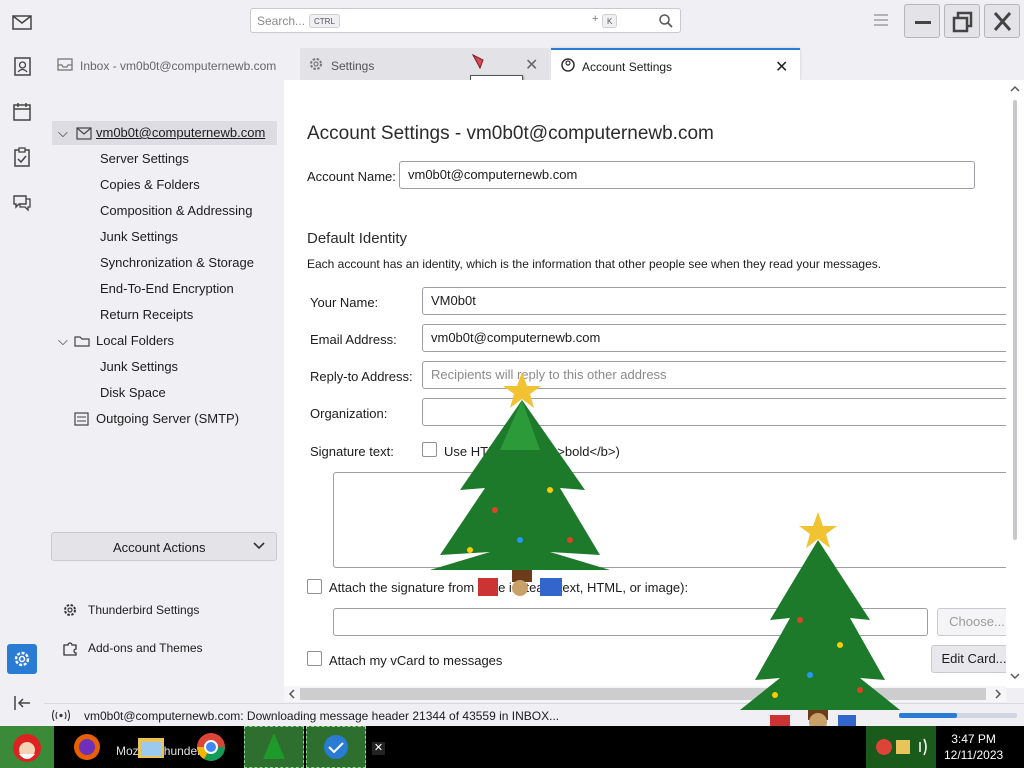 This screenshot has height=768, width=1024. What do you see at coordinates (22, 112) in the screenshot?
I see `calendar-icon` at bounding box center [22, 112].